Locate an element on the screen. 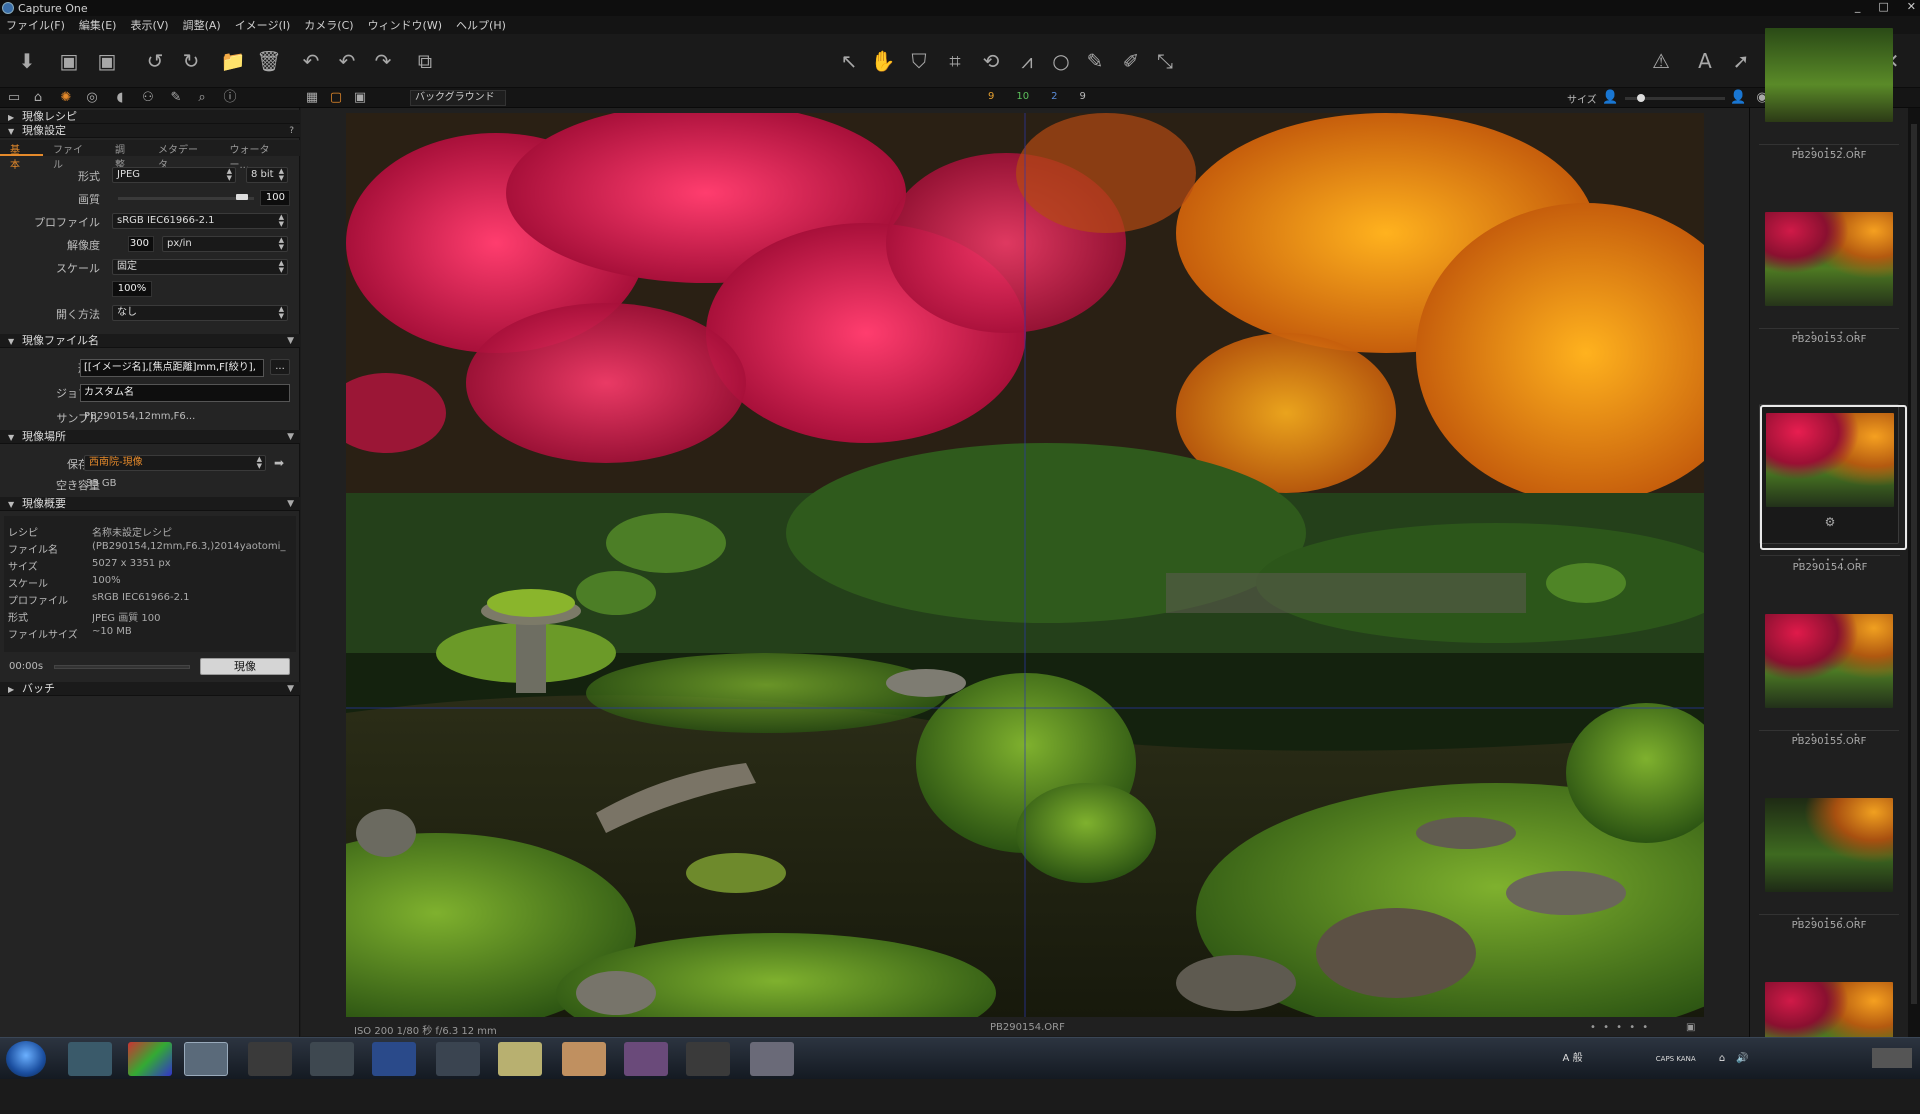 This screenshot has height=1114, width=1920. rotate-tool-icon: ⟲ is located at coordinates (991, 61).